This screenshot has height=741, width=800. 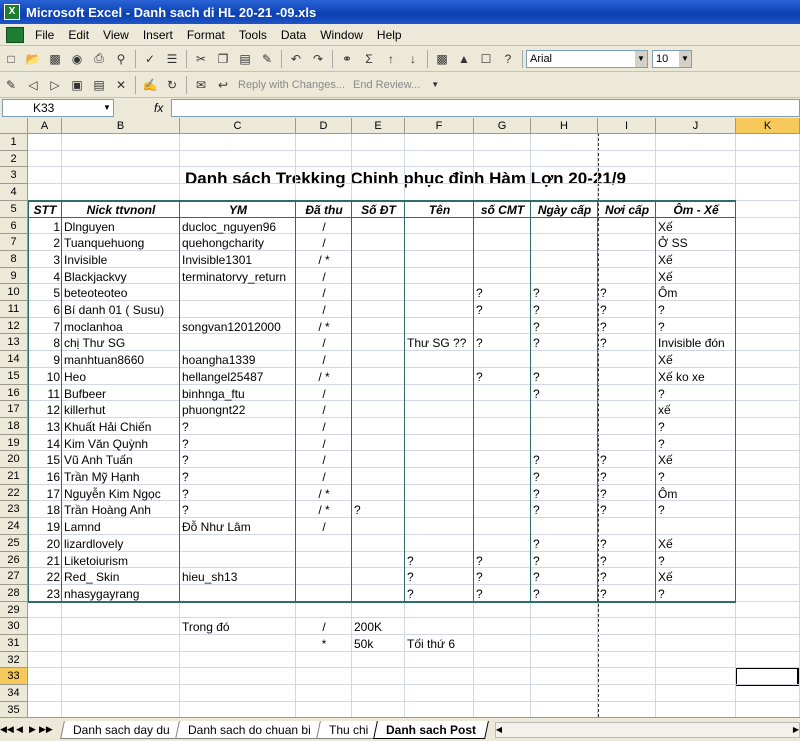 I want to click on table-row: 17, so click(x=45, y=494).